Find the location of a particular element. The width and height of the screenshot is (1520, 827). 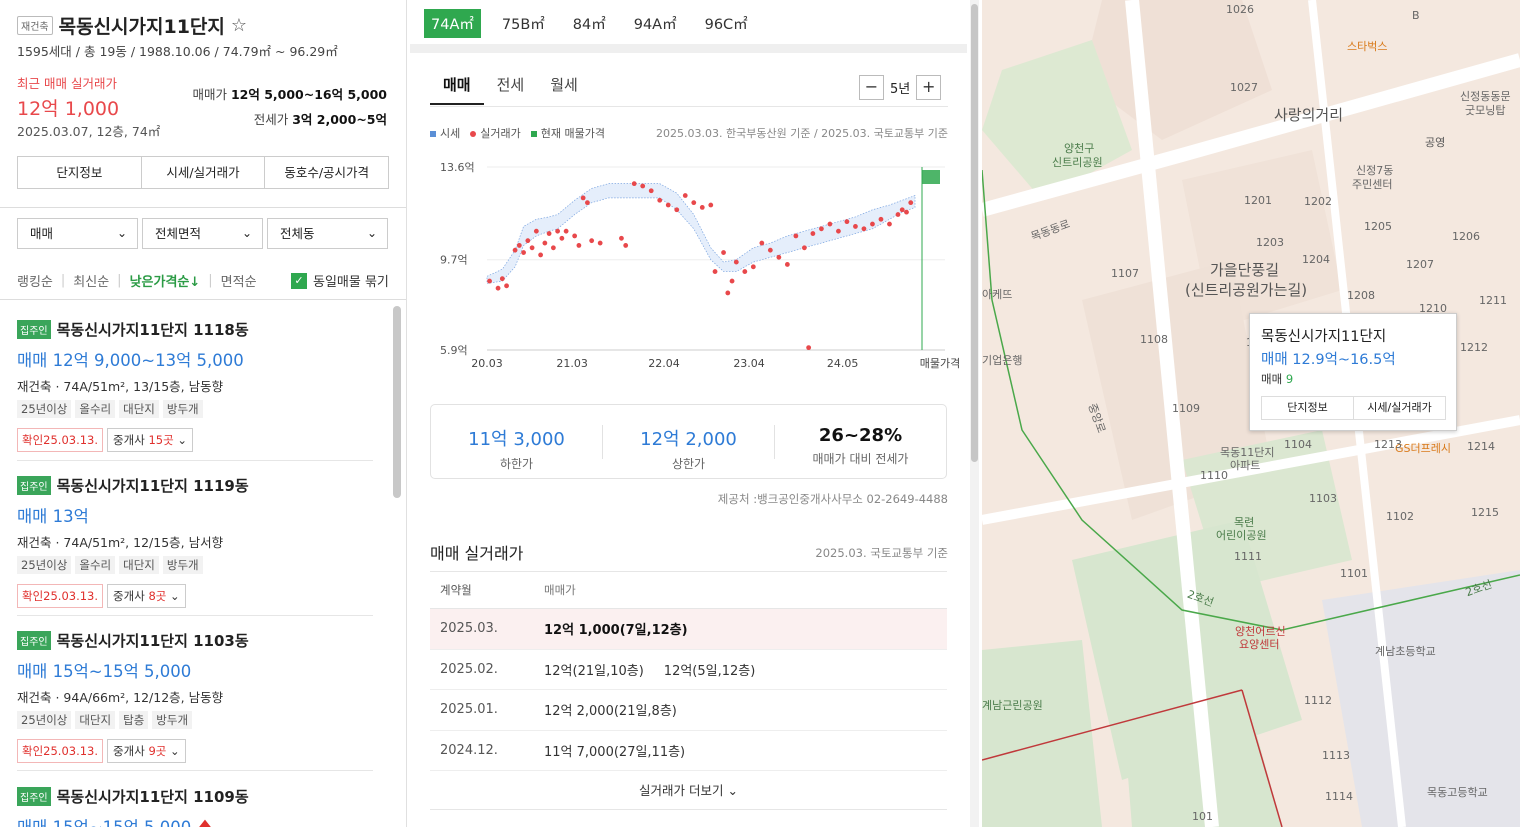

popup-price-button: 시세/실거래가 is located at coordinates (1399, 408).